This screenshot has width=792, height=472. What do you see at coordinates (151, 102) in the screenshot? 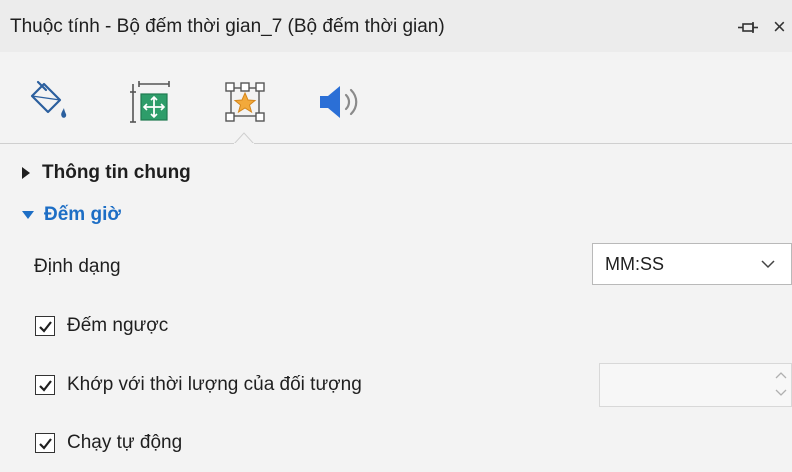
I see `size-position-icon` at bounding box center [151, 102].